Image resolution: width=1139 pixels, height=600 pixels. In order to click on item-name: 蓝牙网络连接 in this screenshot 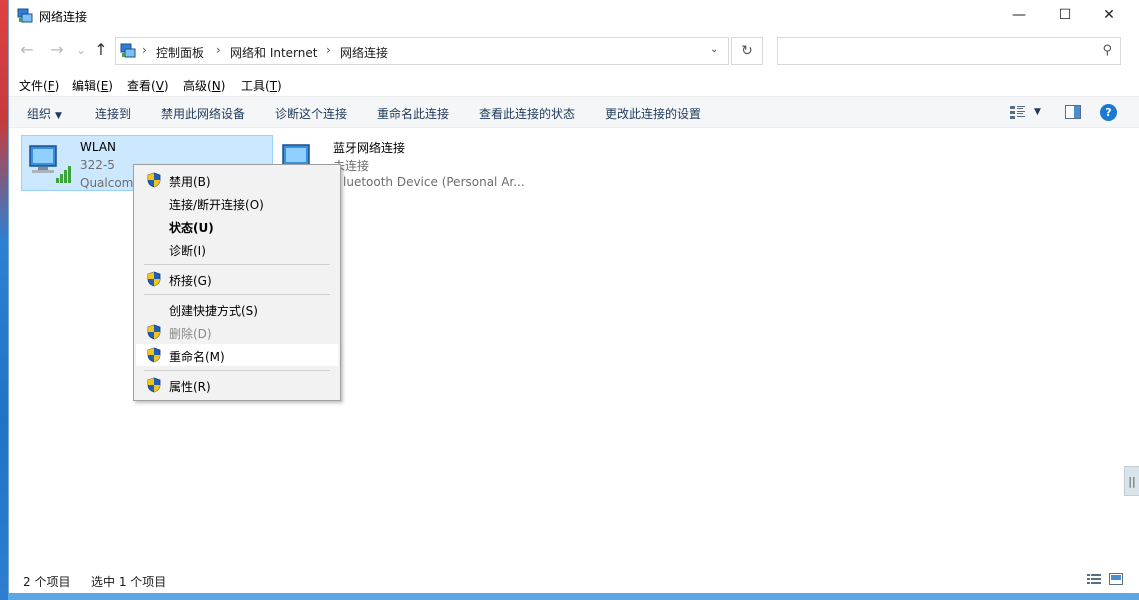, I will do `click(369, 148)`.